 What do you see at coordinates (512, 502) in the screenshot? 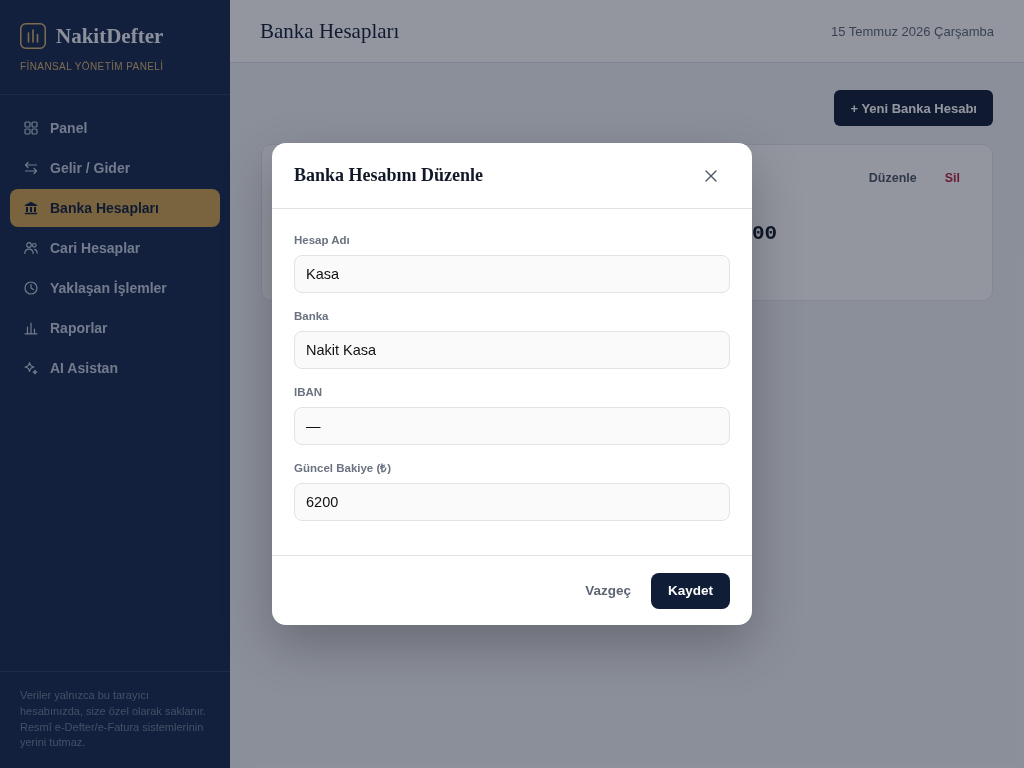
I see `input-field: 6200` at bounding box center [512, 502].